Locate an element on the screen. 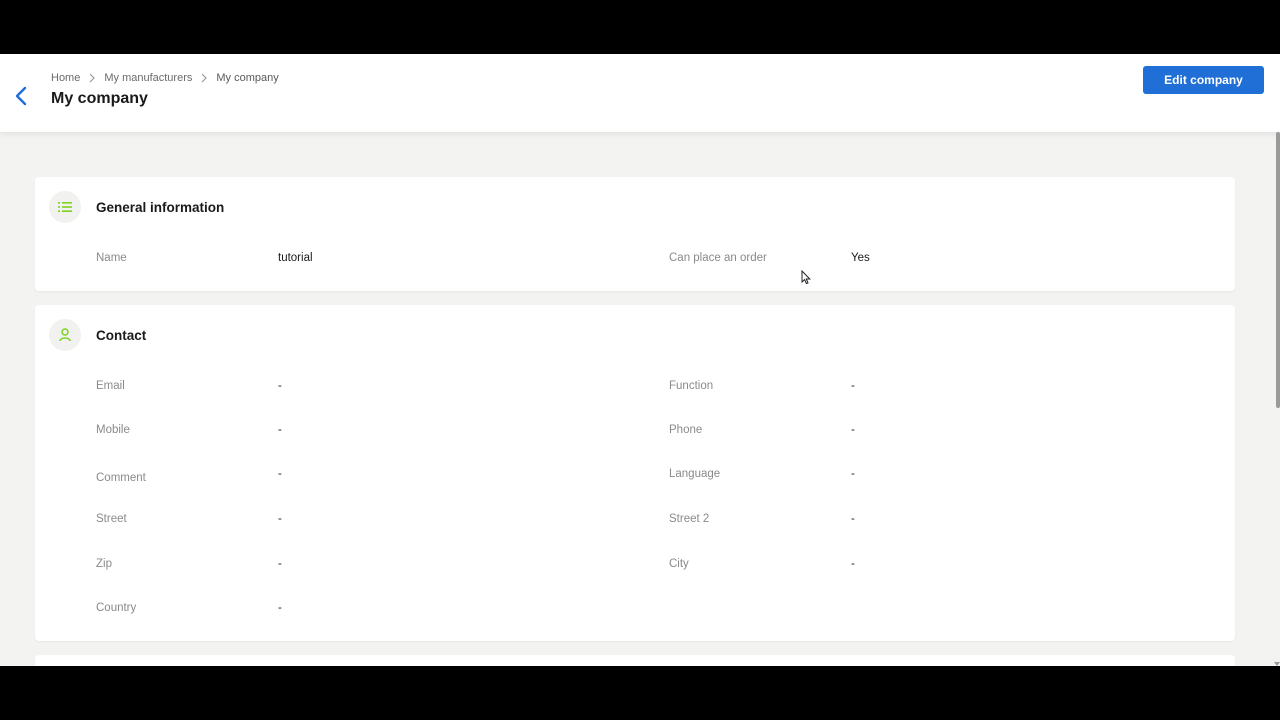 The height and width of the screenshot is (720, 1280). field-value-country: - is located at coordinates (280, 608).